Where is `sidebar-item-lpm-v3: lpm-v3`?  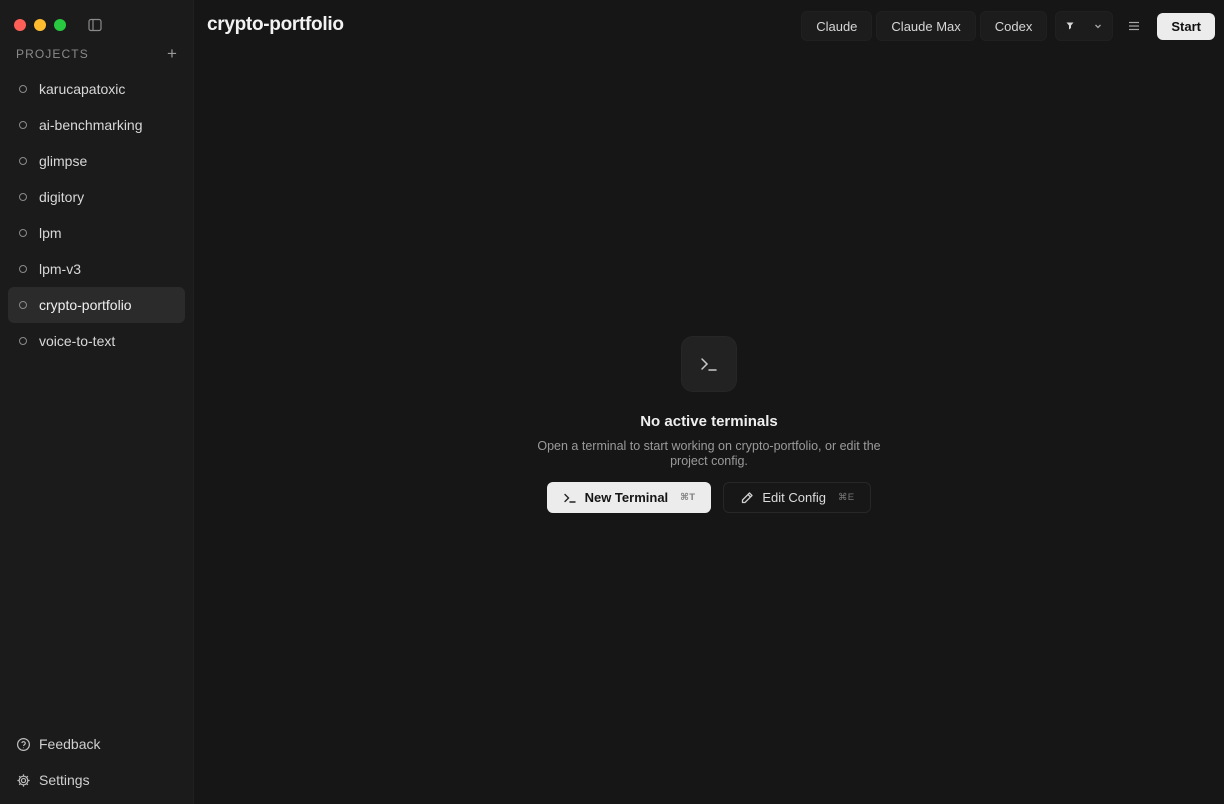 sidebar-item-lpm-v3: lpm-v3 is located at coordinates (96, 269).